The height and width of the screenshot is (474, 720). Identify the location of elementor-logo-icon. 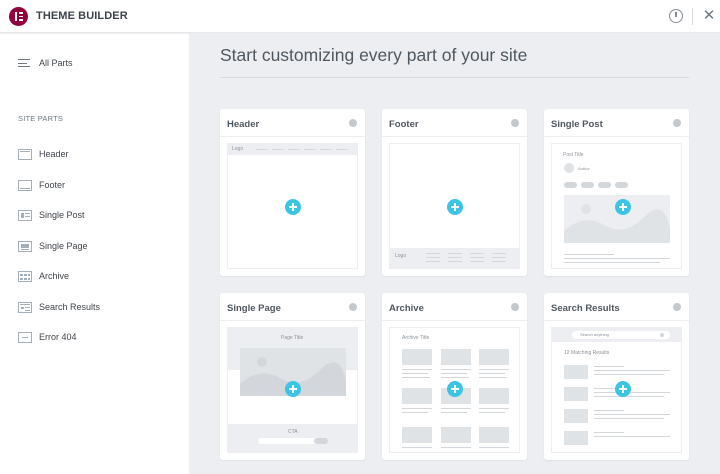
(18, 16).